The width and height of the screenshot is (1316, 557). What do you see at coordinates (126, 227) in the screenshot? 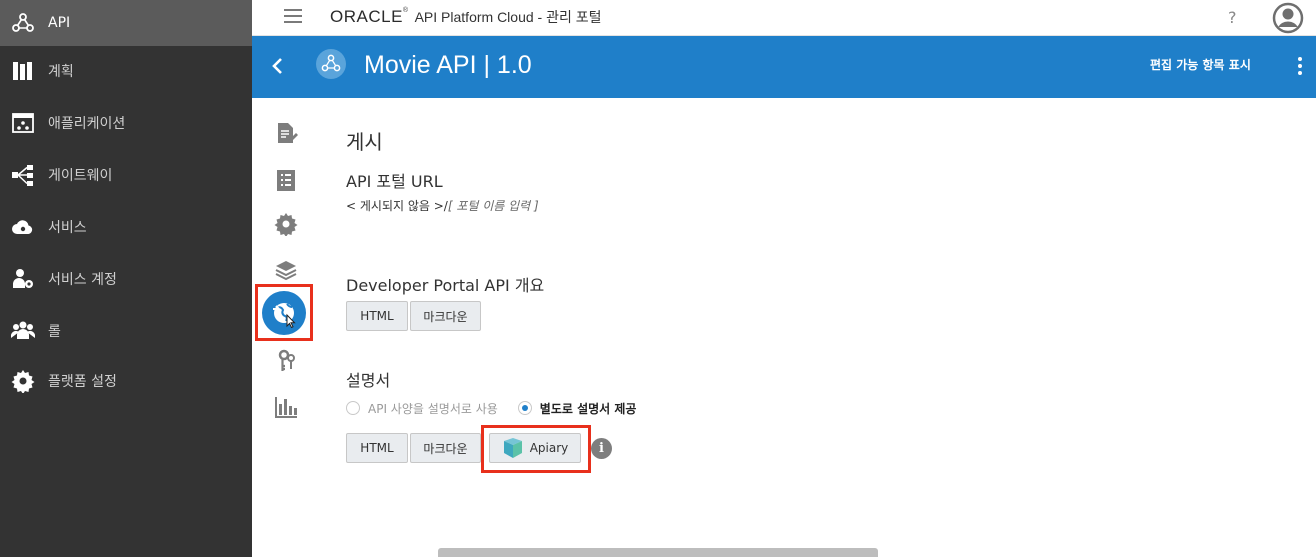
I see `nav-item-services: 서비스` at bounding box center [126, 227].